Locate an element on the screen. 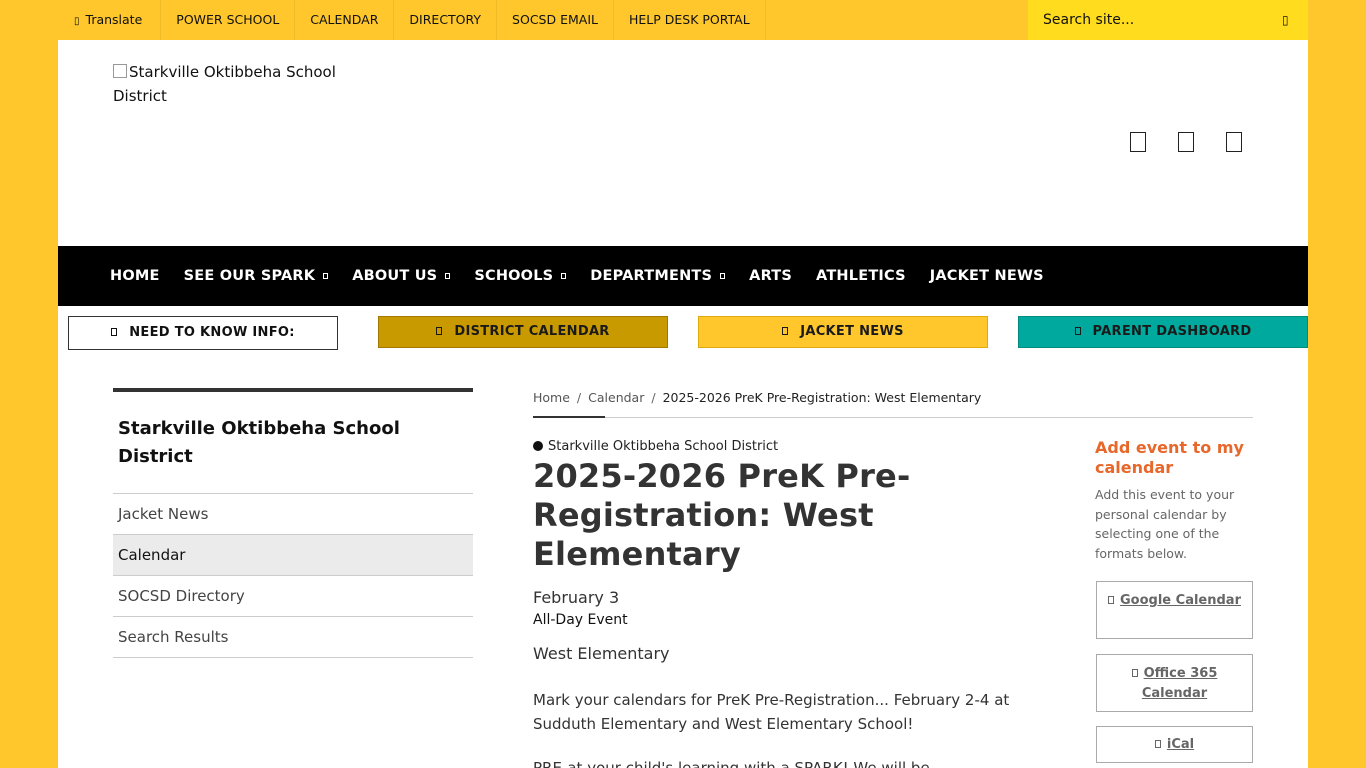 The width and height of the screenshot is (1366, 768). event-location: West Elementary is located at coordinates (601, 653).